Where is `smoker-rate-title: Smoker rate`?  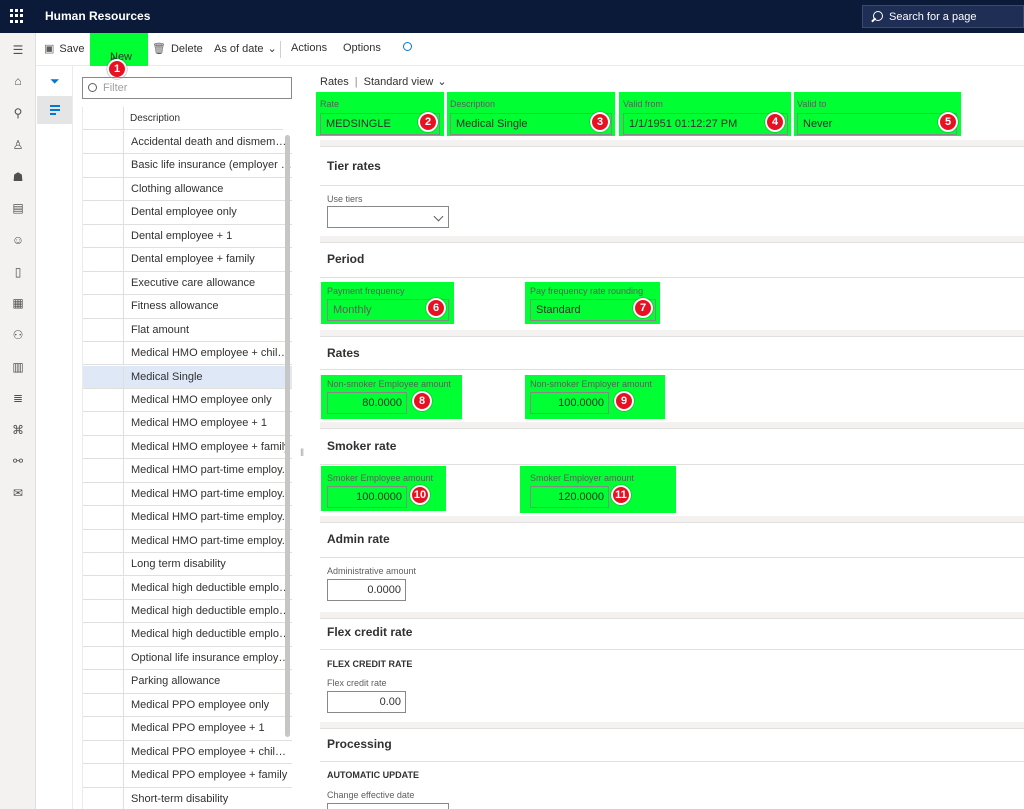 smoker-rate-title: Smoker rate is located at coordinates (361, 446).